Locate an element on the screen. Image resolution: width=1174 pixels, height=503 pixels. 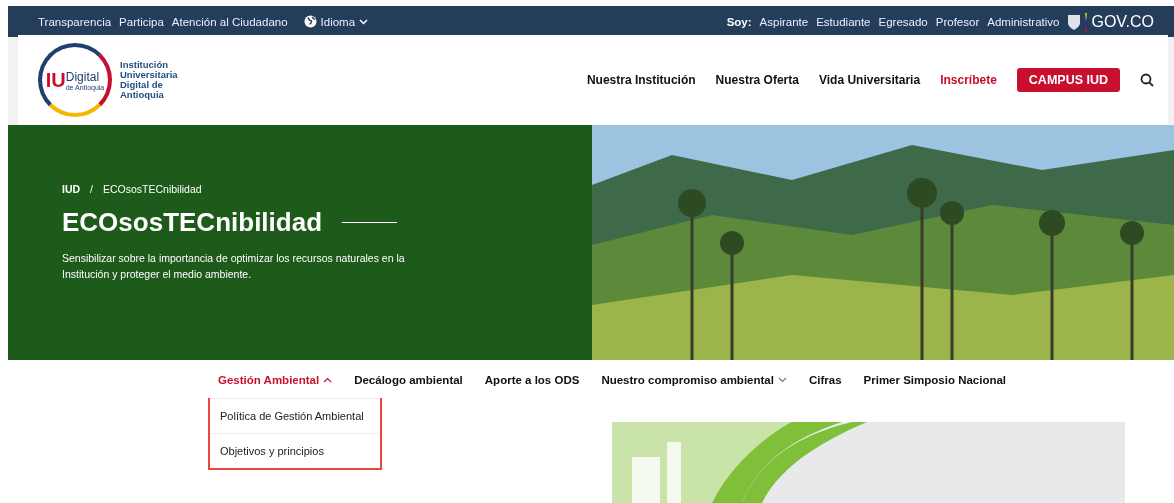
campus-button: CAMPUS IUD is located at coordinates (1068, 80).